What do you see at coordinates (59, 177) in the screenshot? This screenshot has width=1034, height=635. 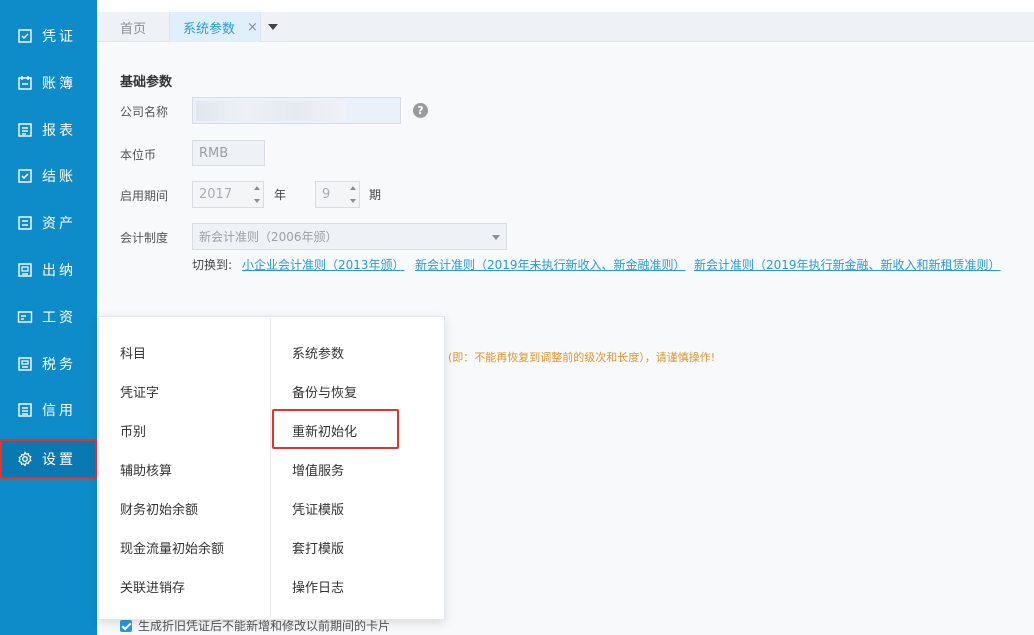 I see `sidebar-item-label: 结账` at bounding box center [59, 177].